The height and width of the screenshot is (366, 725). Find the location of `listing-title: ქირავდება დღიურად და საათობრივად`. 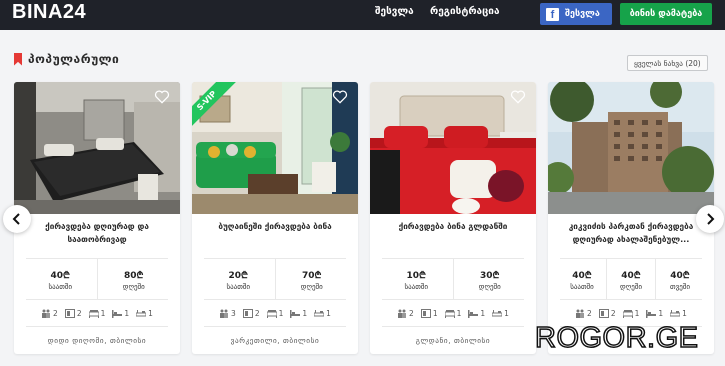

listing-title: ქირავდება დღიურად და საათობრივად is located at coordinates (97, 236).